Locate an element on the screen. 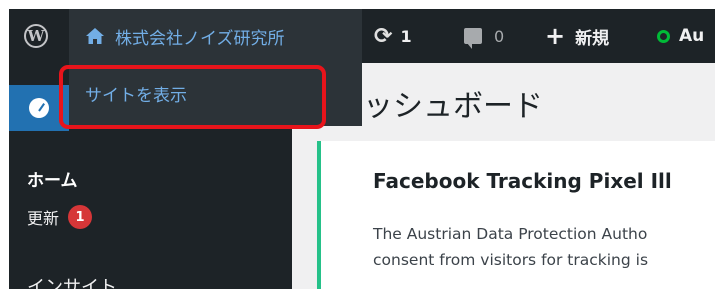 This screenshot has width=715, height=289. comment-icon is located at coordinates (473, 38).